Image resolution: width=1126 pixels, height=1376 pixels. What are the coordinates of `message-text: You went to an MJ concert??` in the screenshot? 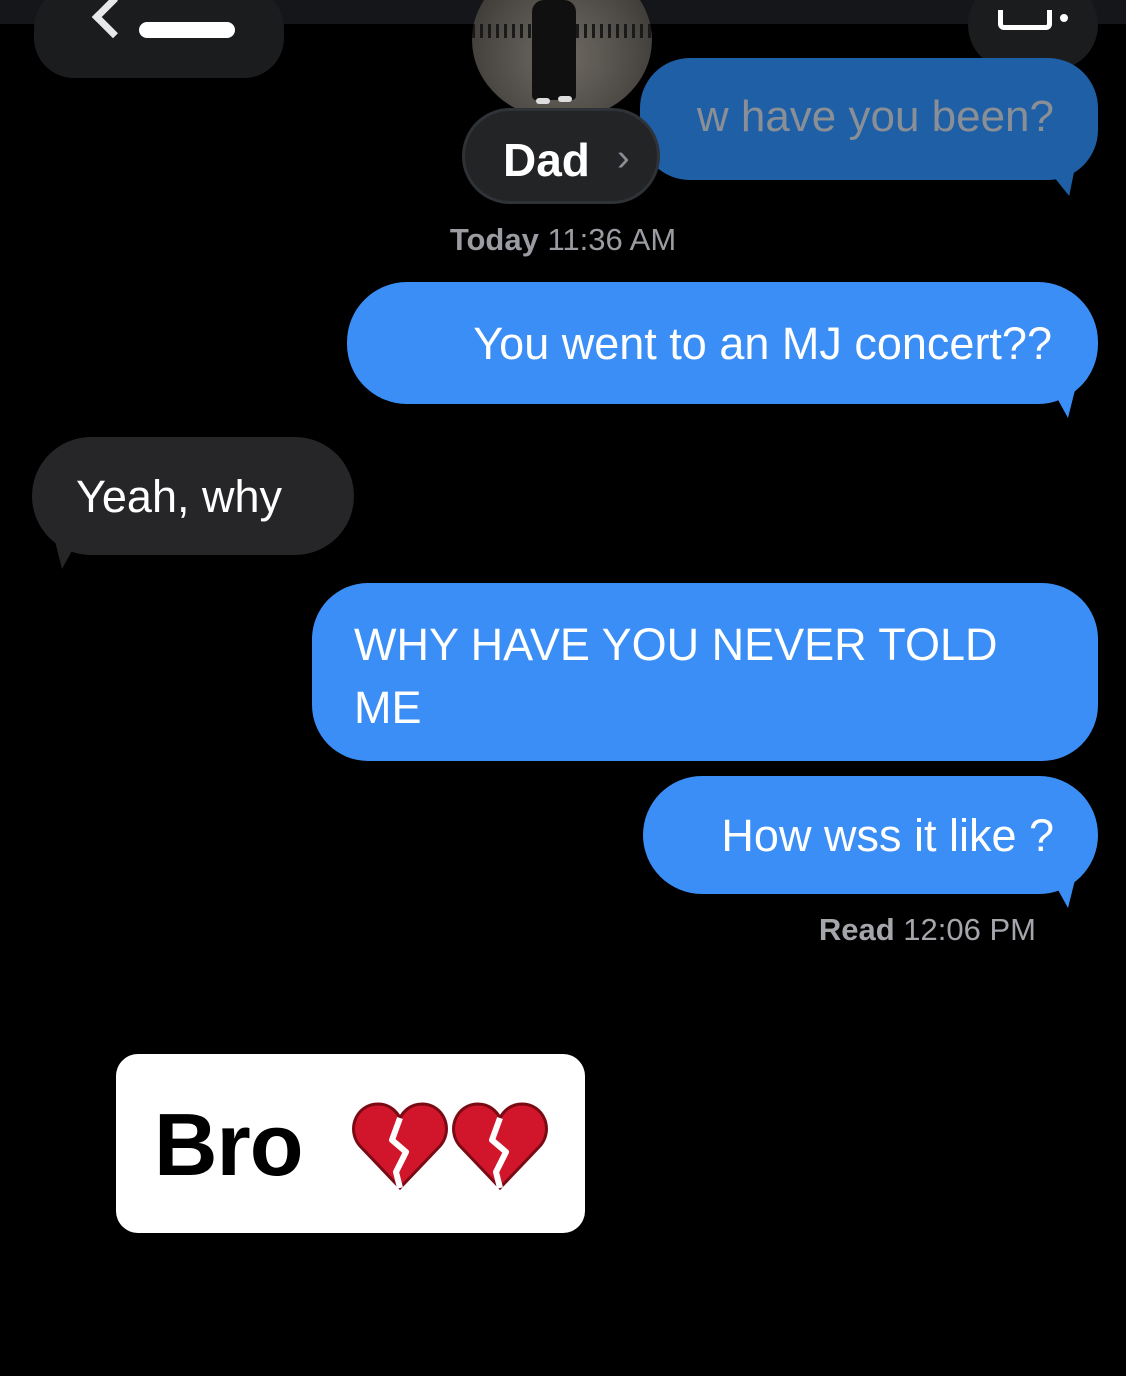 It's located at (762, 343).